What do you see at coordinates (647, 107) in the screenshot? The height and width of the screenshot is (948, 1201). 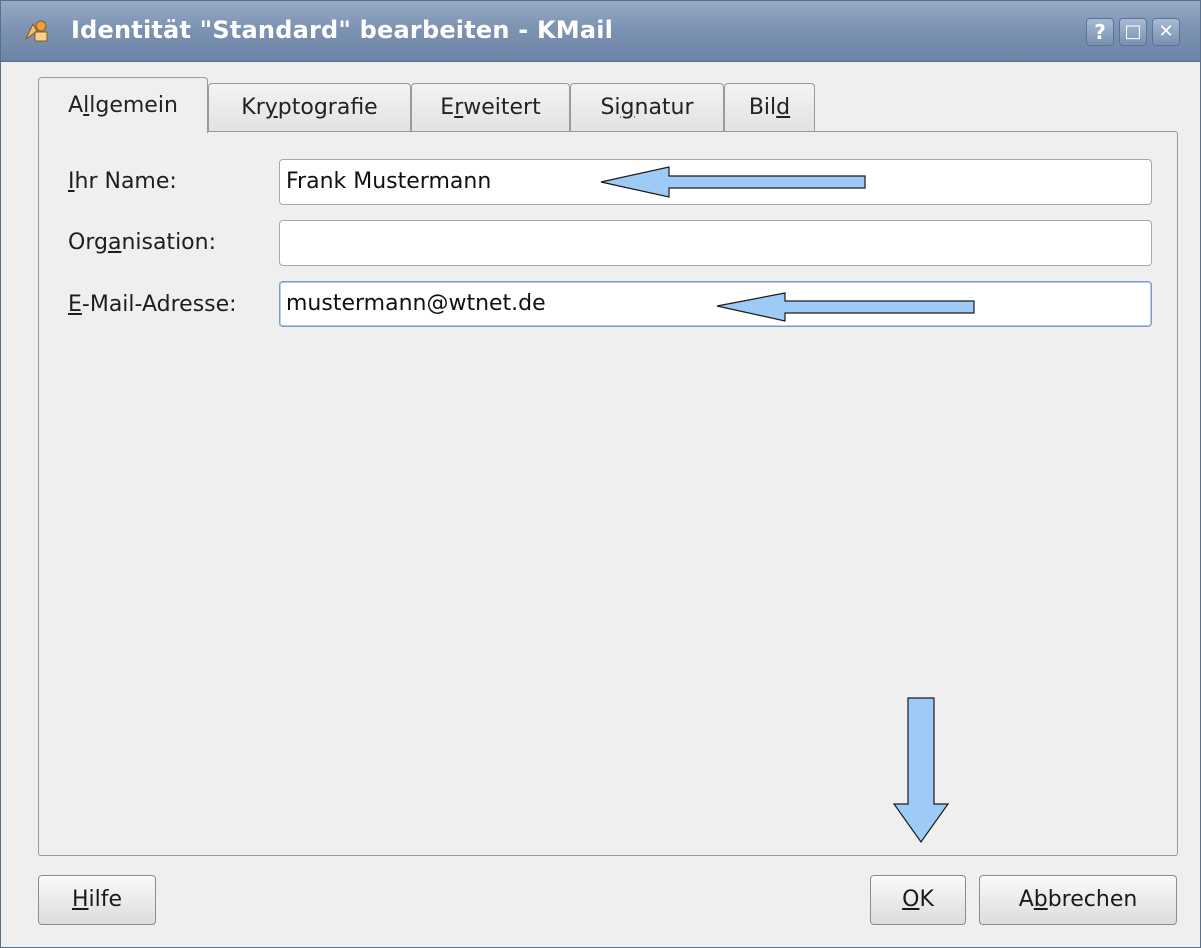 I see `tab-signatur: Signatur` at bounding box center [647, 107].